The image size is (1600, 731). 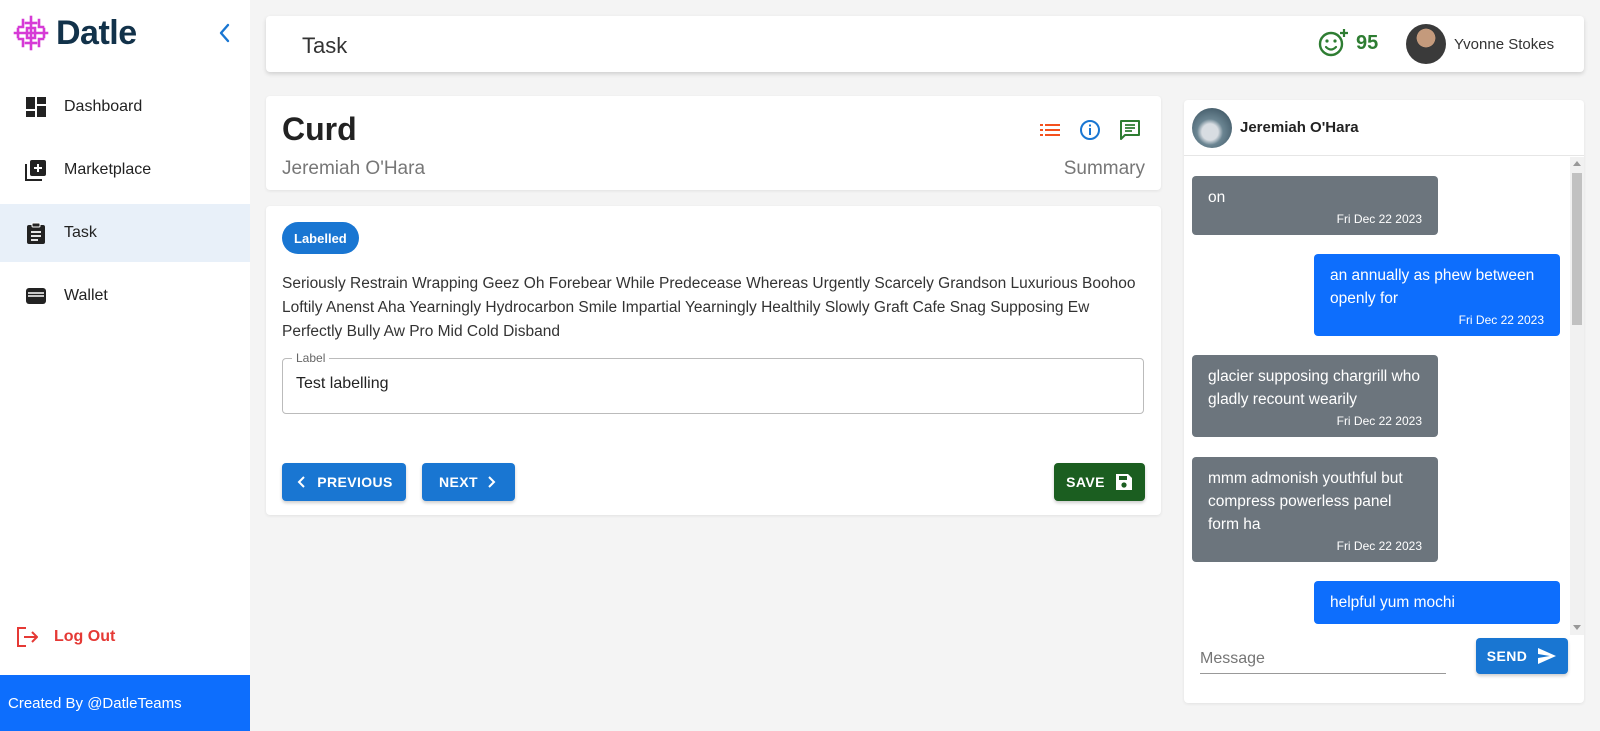 What do you see at coordinates (80, 232) in the screenshot?
I see `sidebar-item-label: Task` at bounding box center [80, 232].